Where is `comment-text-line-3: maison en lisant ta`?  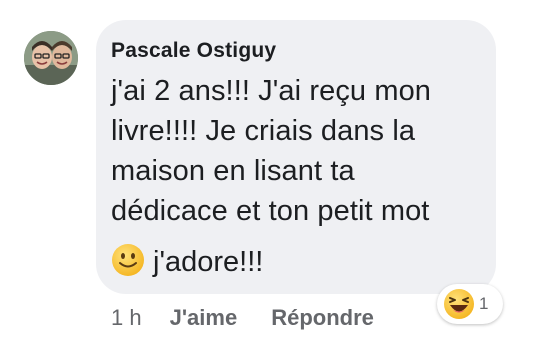
comment-text-line-3: maison en lisant ta is located at coordinates (233, 171).